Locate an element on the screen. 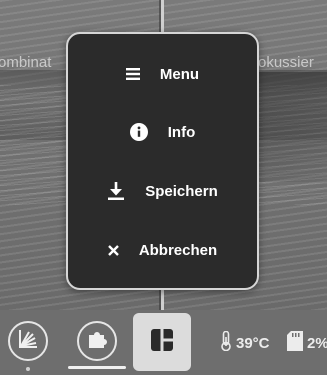 This screenshot has width=327, height=375. storage-status: 2% is located at coordinates (307, 343).